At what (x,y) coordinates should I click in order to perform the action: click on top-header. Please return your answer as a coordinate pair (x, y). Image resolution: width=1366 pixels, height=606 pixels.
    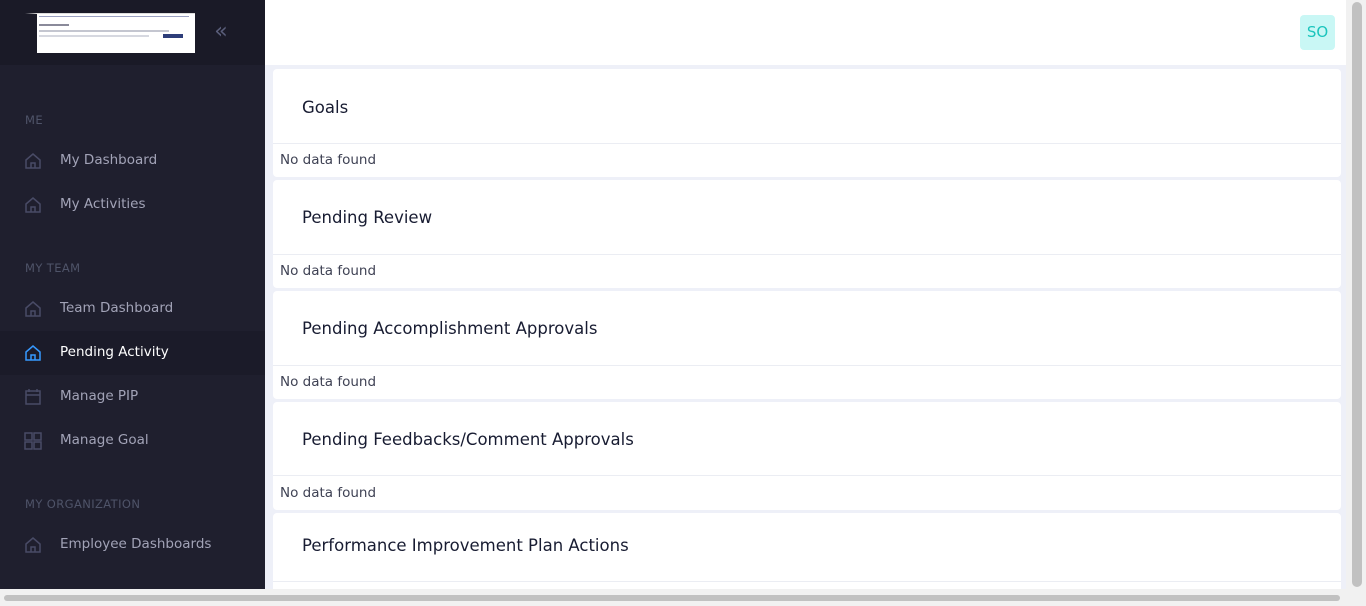
    Looking at the image, I should click on (805, 32).